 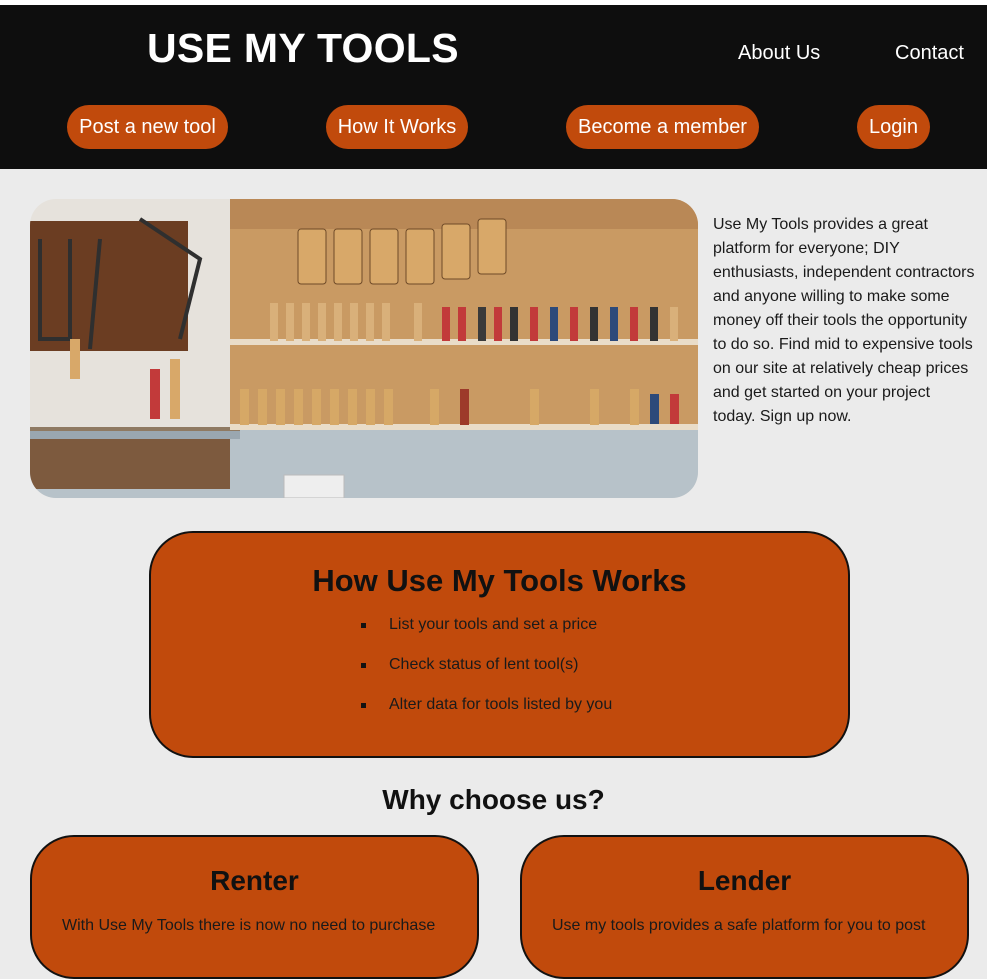 I want to click on about-us-link: About Us, so click(x=779, y=53).